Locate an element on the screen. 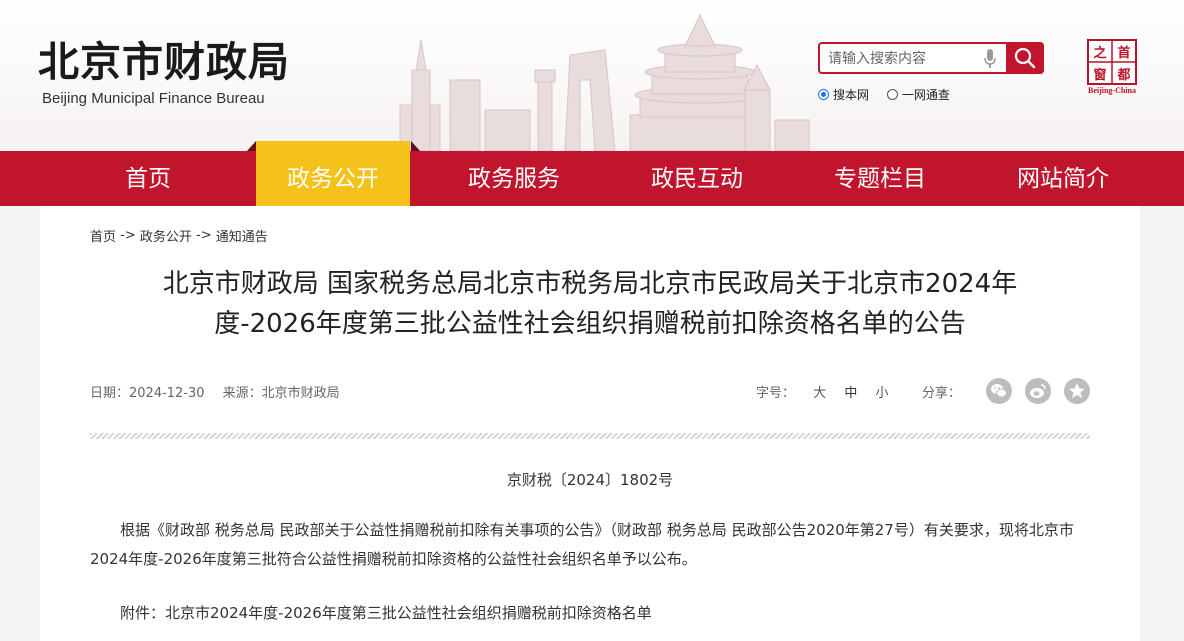  search-scope-site-label: 搜本网 is located at coordinates (851, 95).